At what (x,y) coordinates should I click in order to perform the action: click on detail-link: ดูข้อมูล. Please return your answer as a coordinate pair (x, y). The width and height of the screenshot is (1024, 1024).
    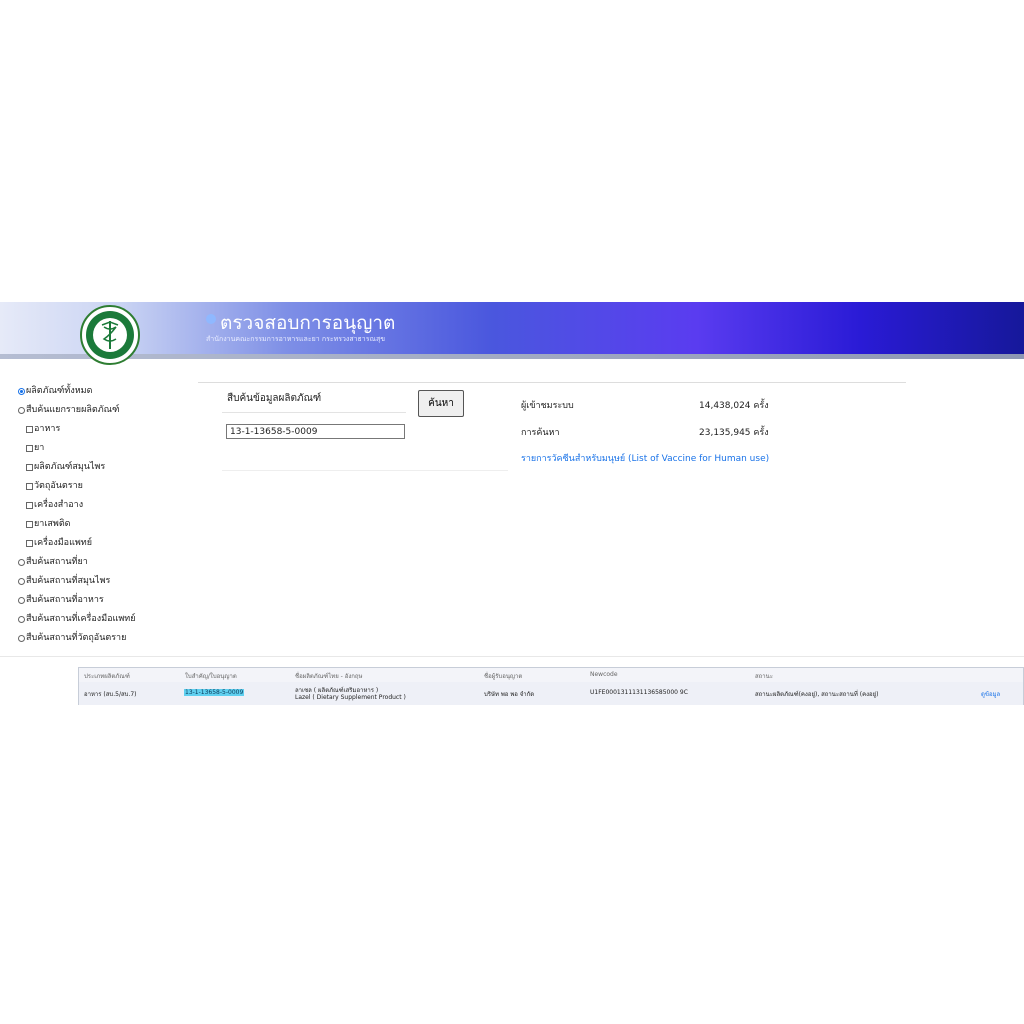
    Looking at the image, I should click on (990, 694).